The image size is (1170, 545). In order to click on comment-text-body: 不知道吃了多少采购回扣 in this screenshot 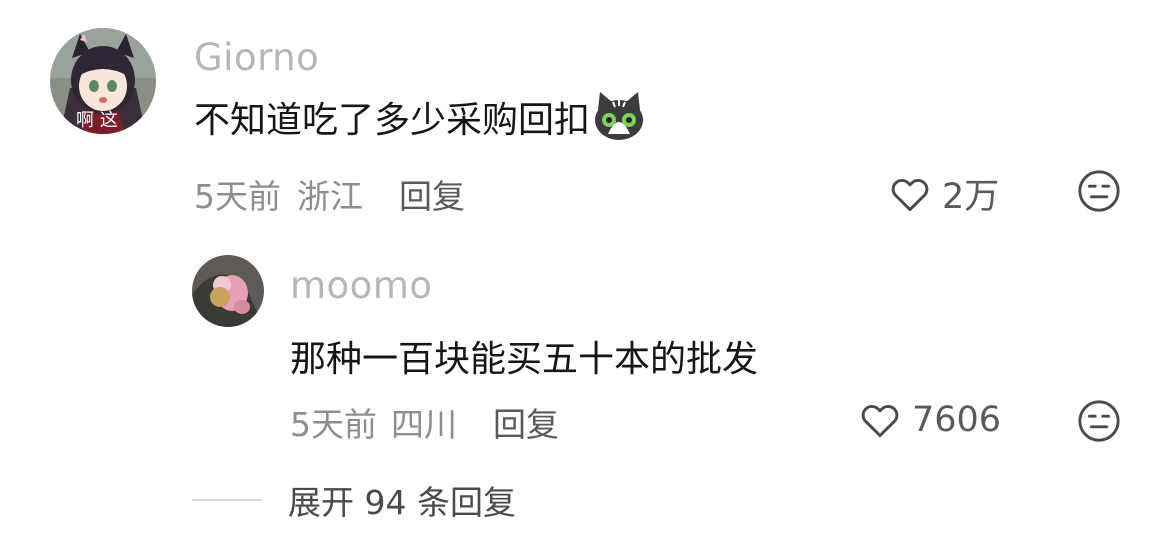, I will do `click(392, 120)`.